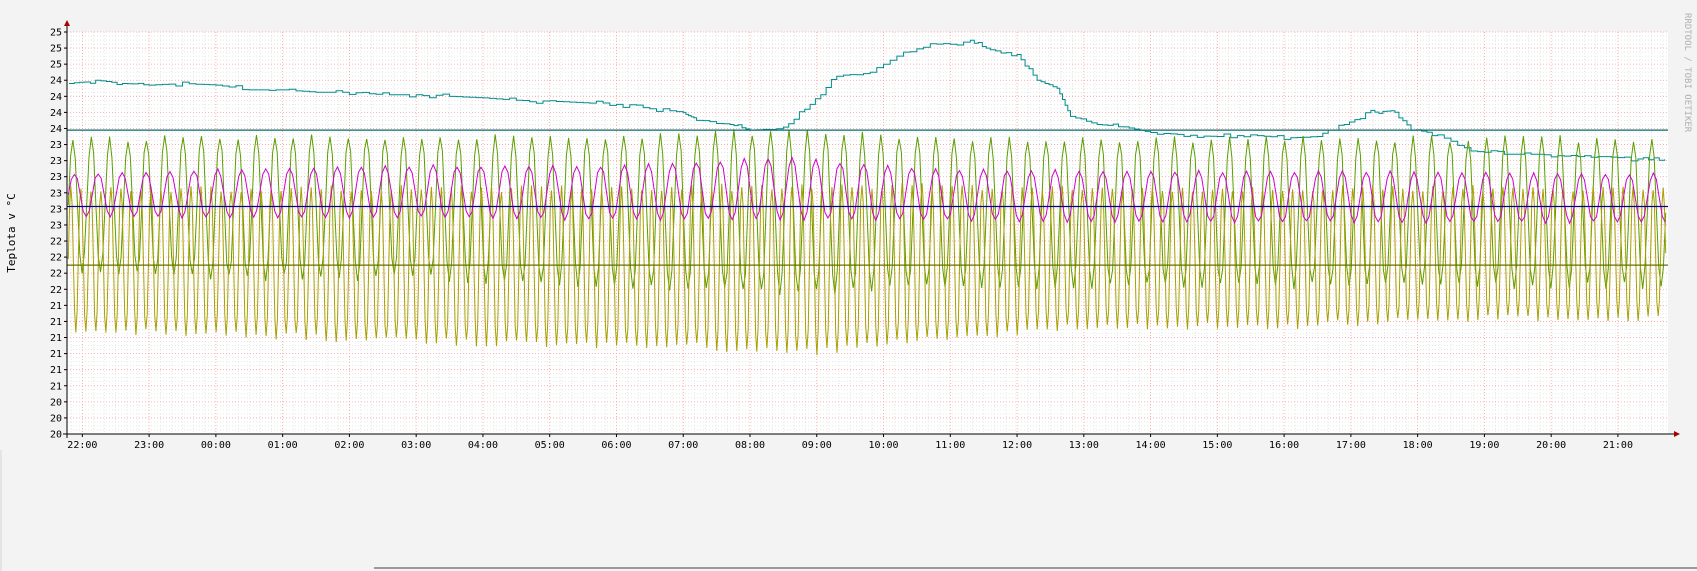 This screenshot has height=571, width=1697. What do you see at coordinates (950, 445) in the screenshot?
I see `x-tick-label: 11:00` at bounding box center [950, 445].